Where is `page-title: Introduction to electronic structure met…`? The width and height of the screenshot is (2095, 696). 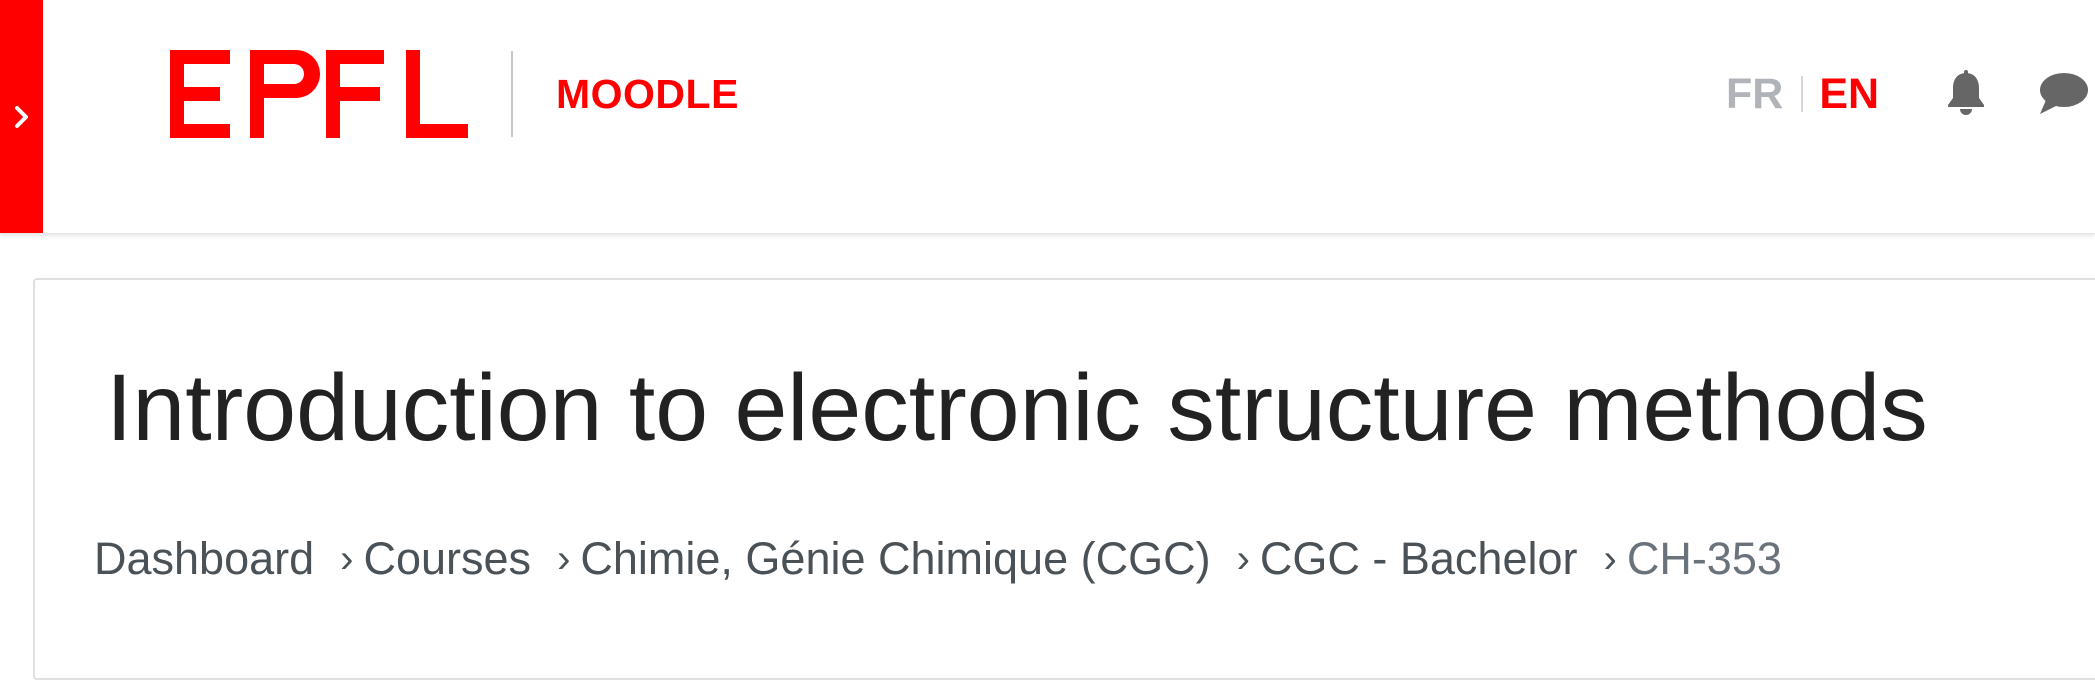
page-title: Introduction to electronic structure met… is located at coordinates (1017, 408).